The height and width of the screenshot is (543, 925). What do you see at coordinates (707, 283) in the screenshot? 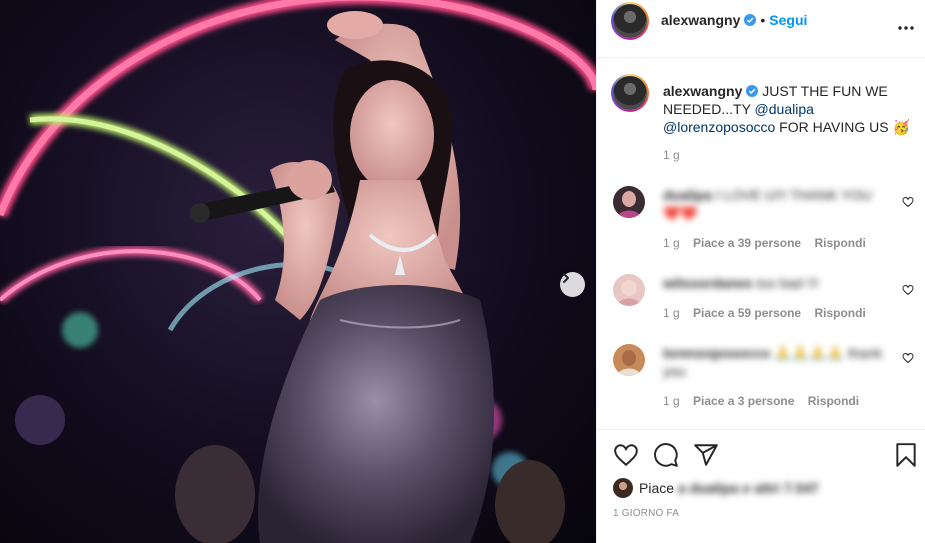
I see `comment-username: wilsoordanes` at bounding box center [707, 283].